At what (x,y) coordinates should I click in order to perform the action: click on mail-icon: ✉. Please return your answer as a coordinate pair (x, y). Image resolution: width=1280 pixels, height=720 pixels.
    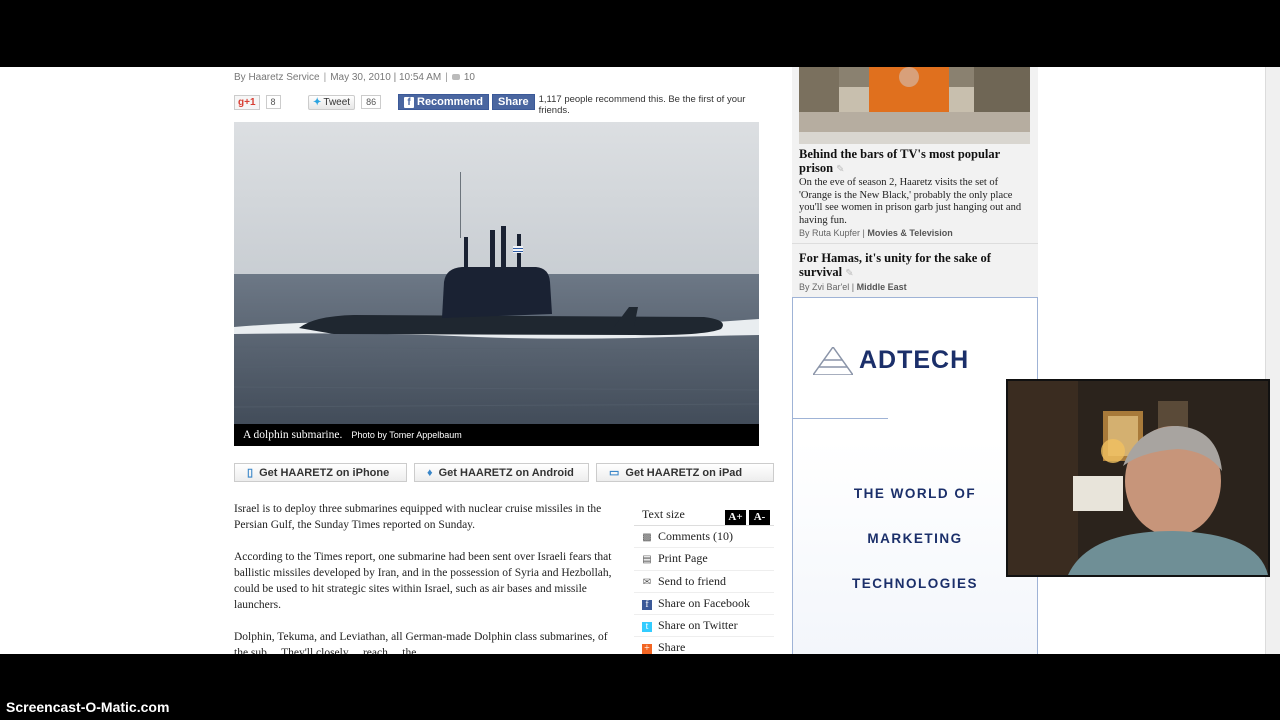
    Looking at the image, I should click on (647, 582).